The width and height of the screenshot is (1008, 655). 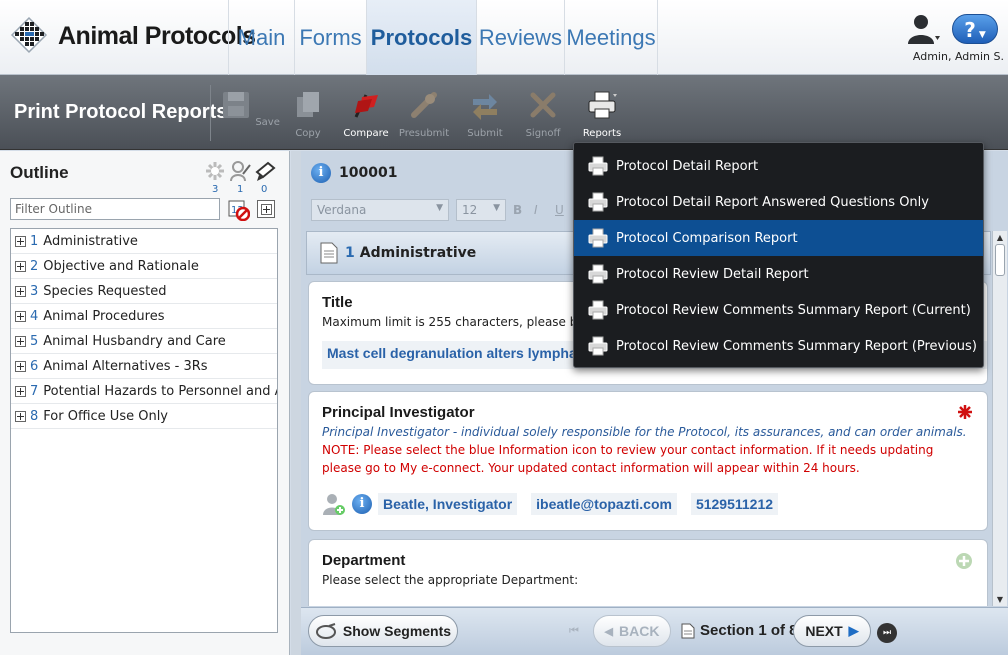 What do you see at coordinates (1000, 599) in the screenshot?
I see `scroll-down-icon: ▼` at bounding box center [1000, 599].